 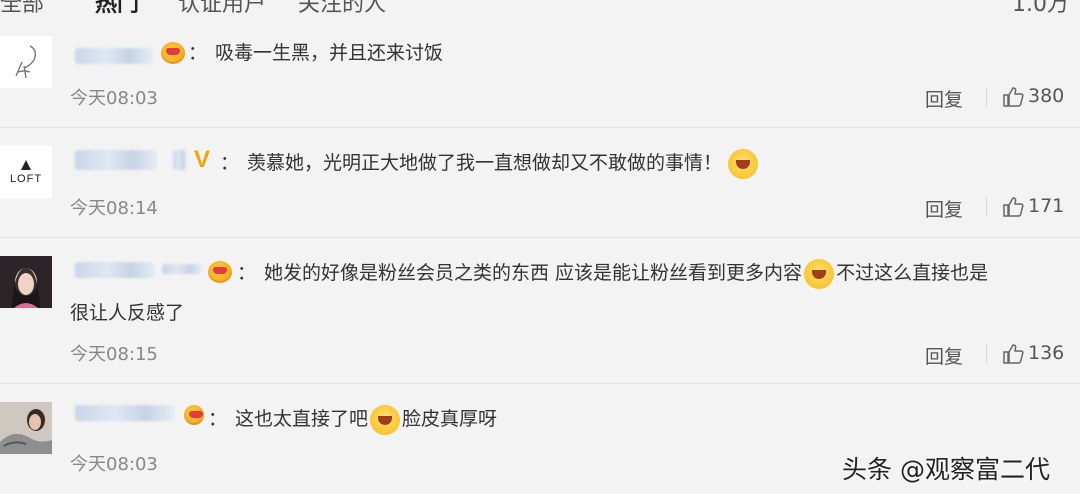 I want to click on tab-strip: 全部 热门 认证用户 关注的人 1.0万, so click(x=540, y=7).